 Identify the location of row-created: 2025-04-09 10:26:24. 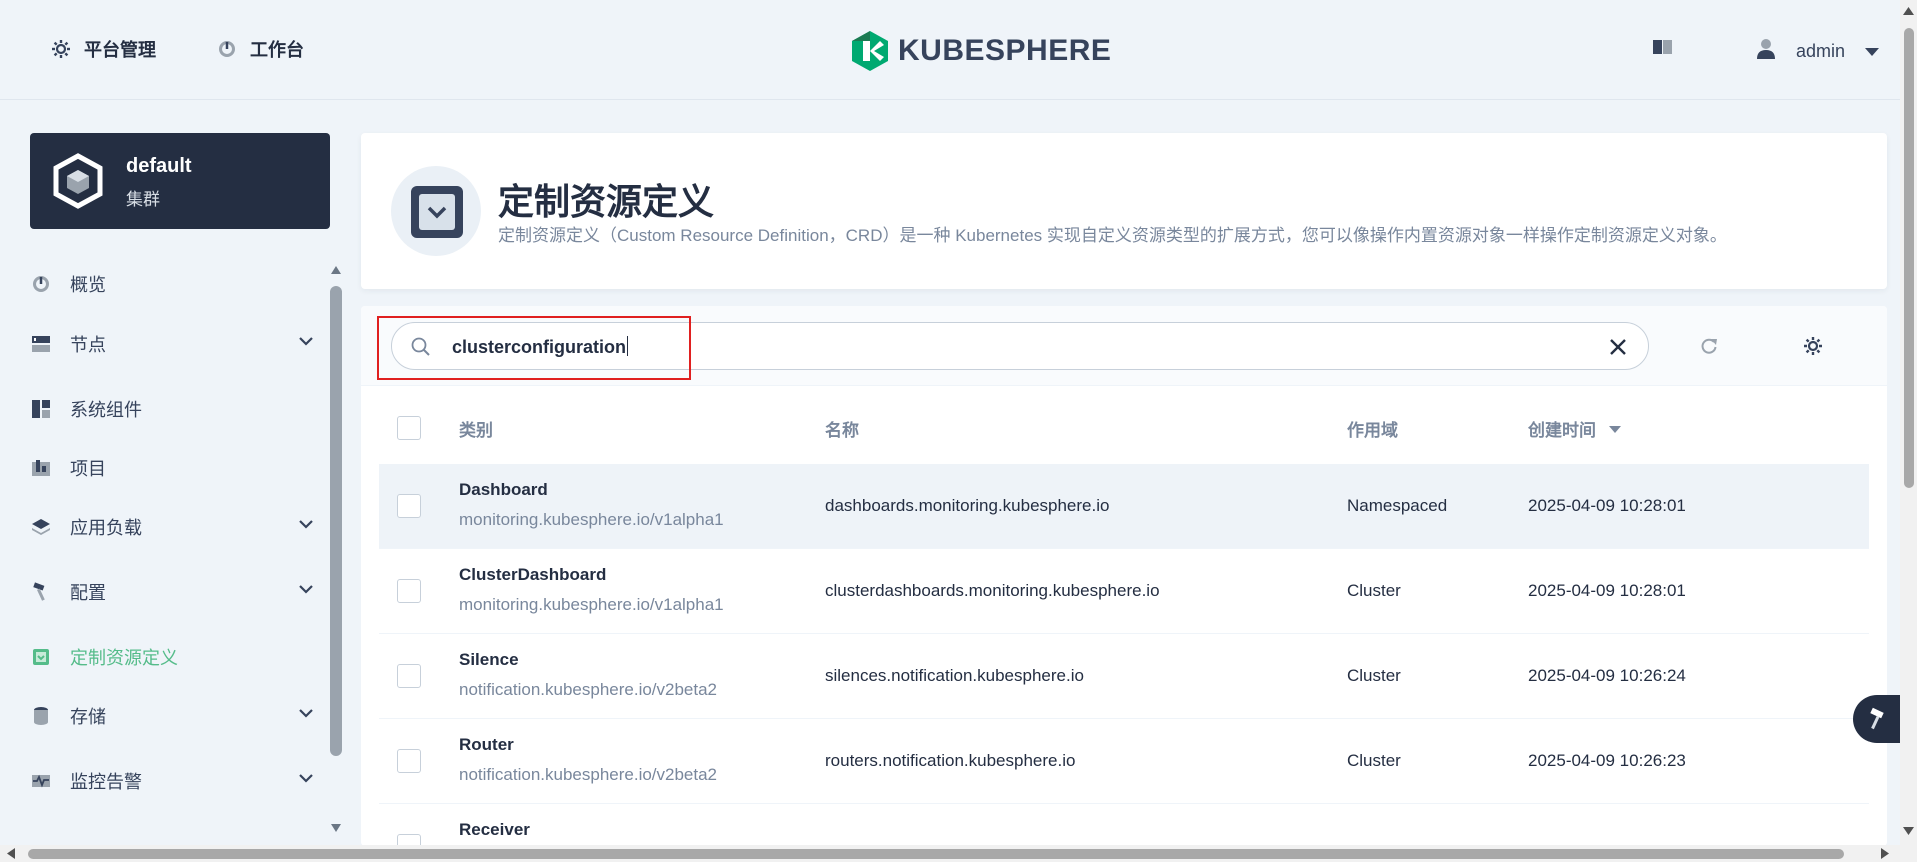
(1607, 675).